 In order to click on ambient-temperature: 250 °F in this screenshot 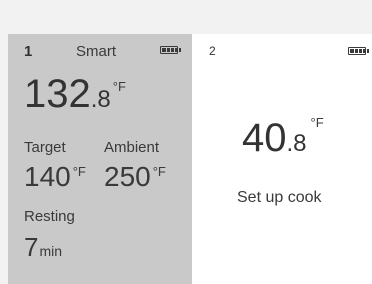, I will do `click(135, 177)`.